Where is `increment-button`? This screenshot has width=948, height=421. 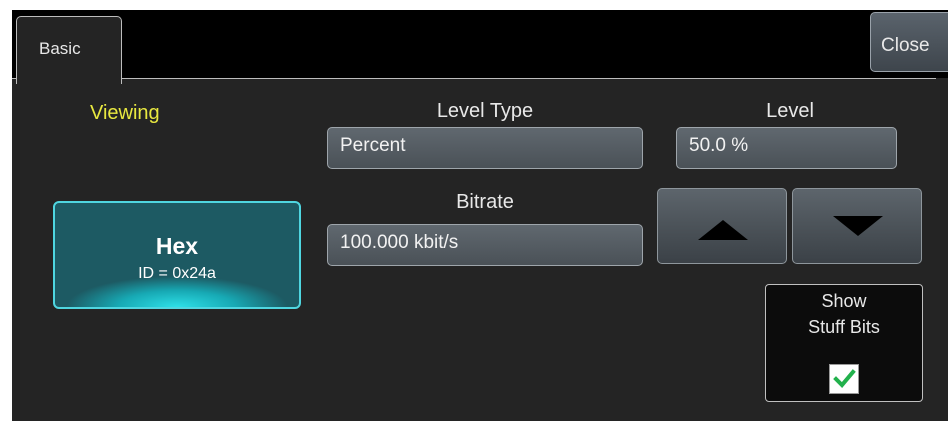 increment-button is located at coordinates (722, 226).